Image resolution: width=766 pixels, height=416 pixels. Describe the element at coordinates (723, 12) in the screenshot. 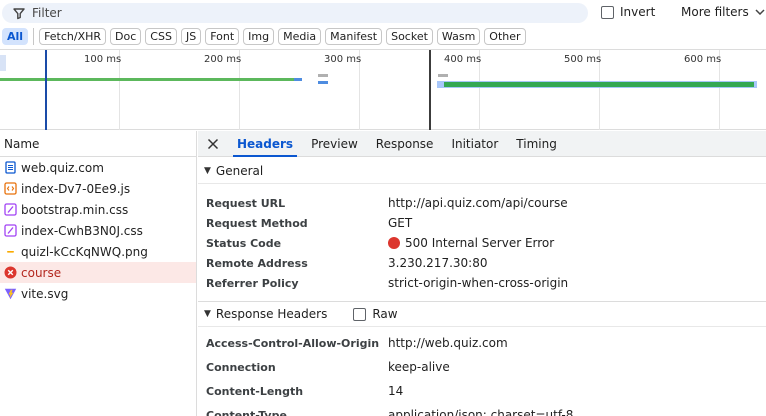

I see `more-filters-dropdown: More filters` at that location.